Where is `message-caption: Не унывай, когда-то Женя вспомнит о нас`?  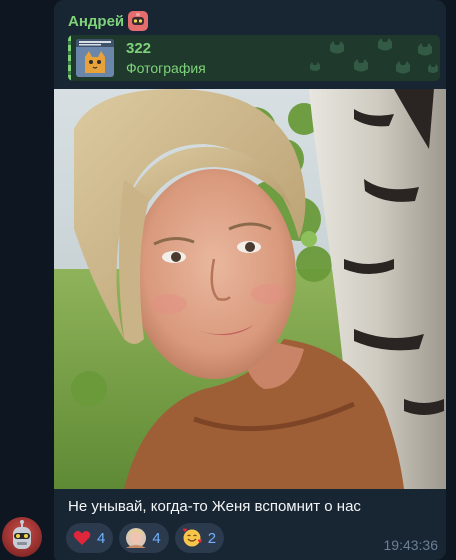 message-caption: Не унывай, когда-то Женя вспомнит о нас is located at coordinates (214, 506).